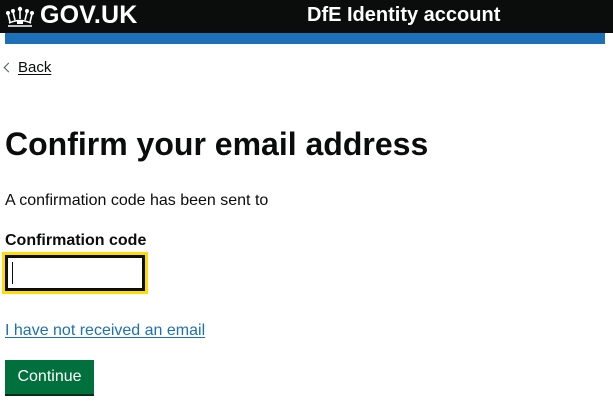  Describe the element at coordinates (12, 273) in the screenshot. I see `text-caret` at that location.